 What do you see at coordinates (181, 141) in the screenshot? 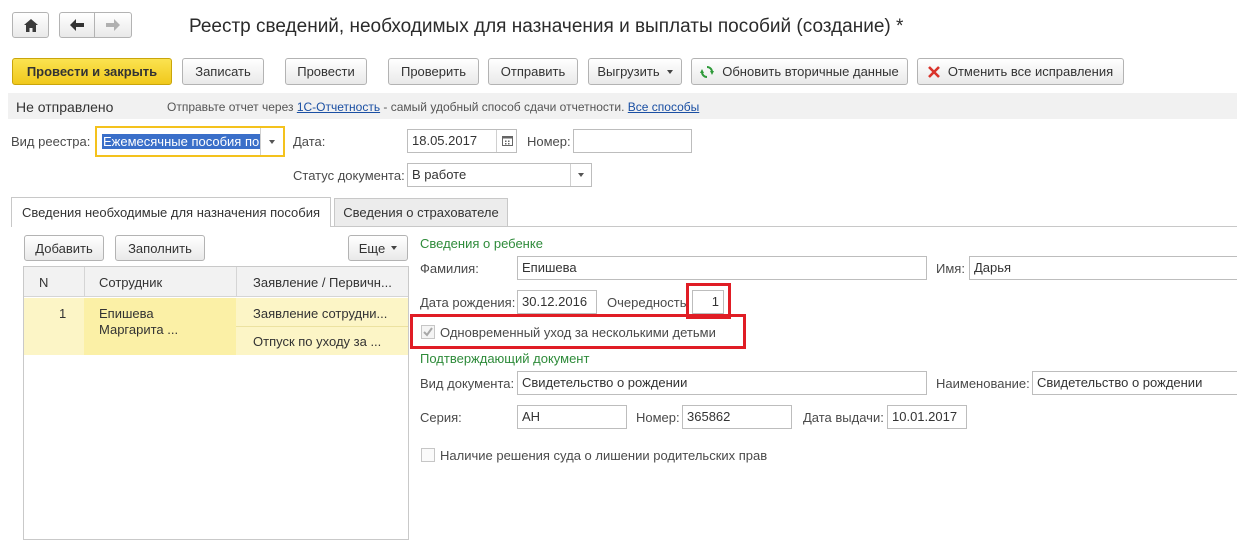
I see `registry-type-value: Ежемесячные пособия по` at bounding box center [181, 141].